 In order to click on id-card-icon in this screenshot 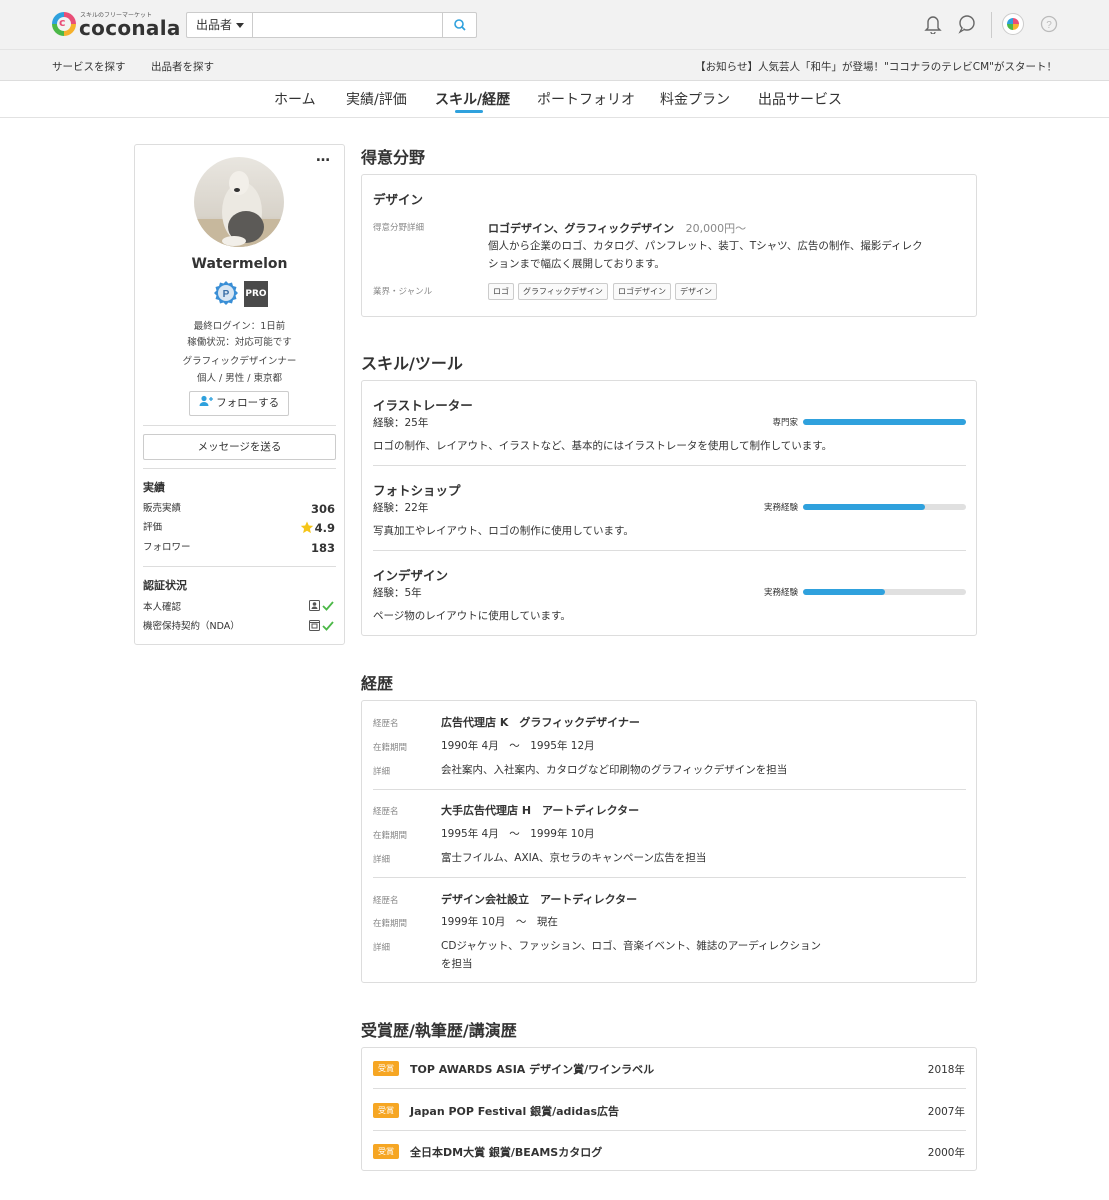, I will do `click(314, 605)`.